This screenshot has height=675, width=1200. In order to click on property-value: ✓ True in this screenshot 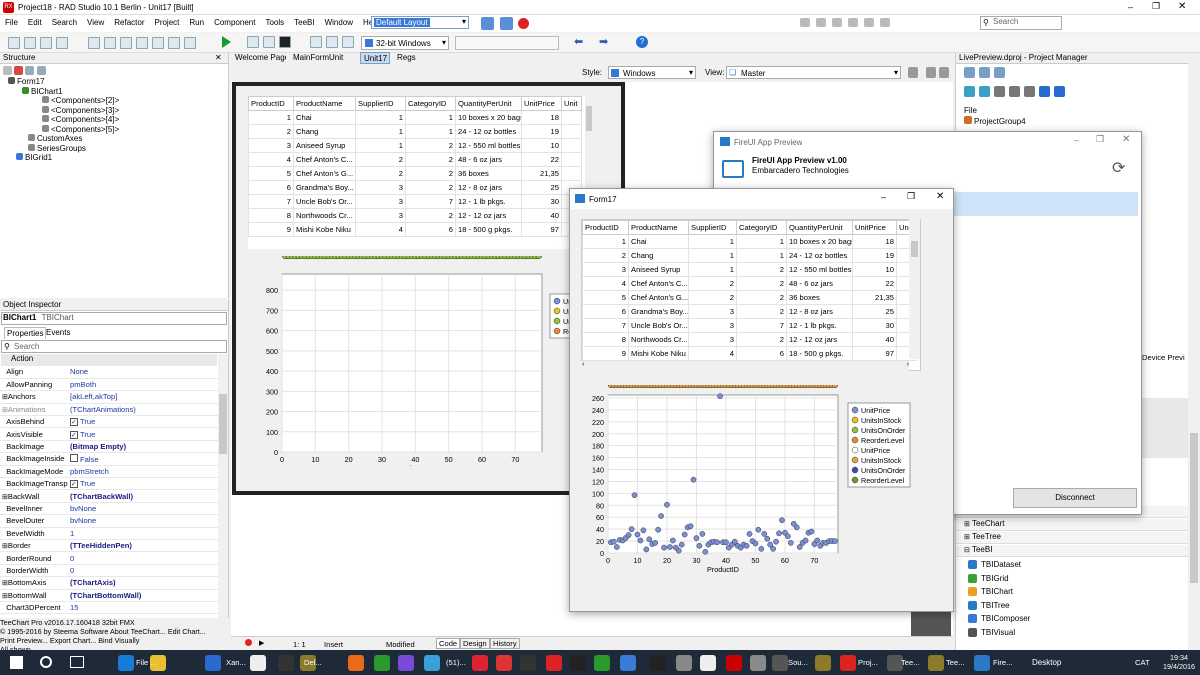, I will do `click(143, 434)`.